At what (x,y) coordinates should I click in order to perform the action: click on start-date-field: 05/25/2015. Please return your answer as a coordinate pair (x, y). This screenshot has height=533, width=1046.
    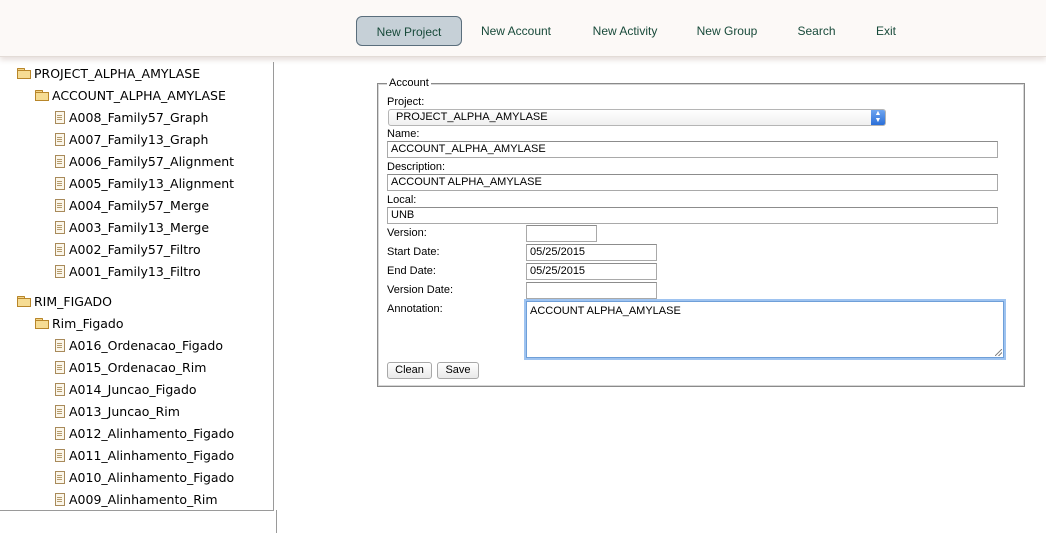
    Looking at the image, I should click on (591, 252).